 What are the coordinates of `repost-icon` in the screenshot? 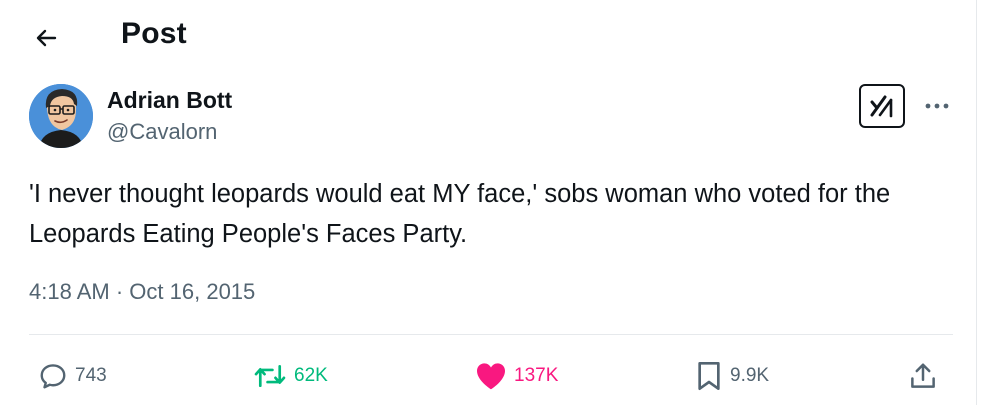 It's located at (270, 376).